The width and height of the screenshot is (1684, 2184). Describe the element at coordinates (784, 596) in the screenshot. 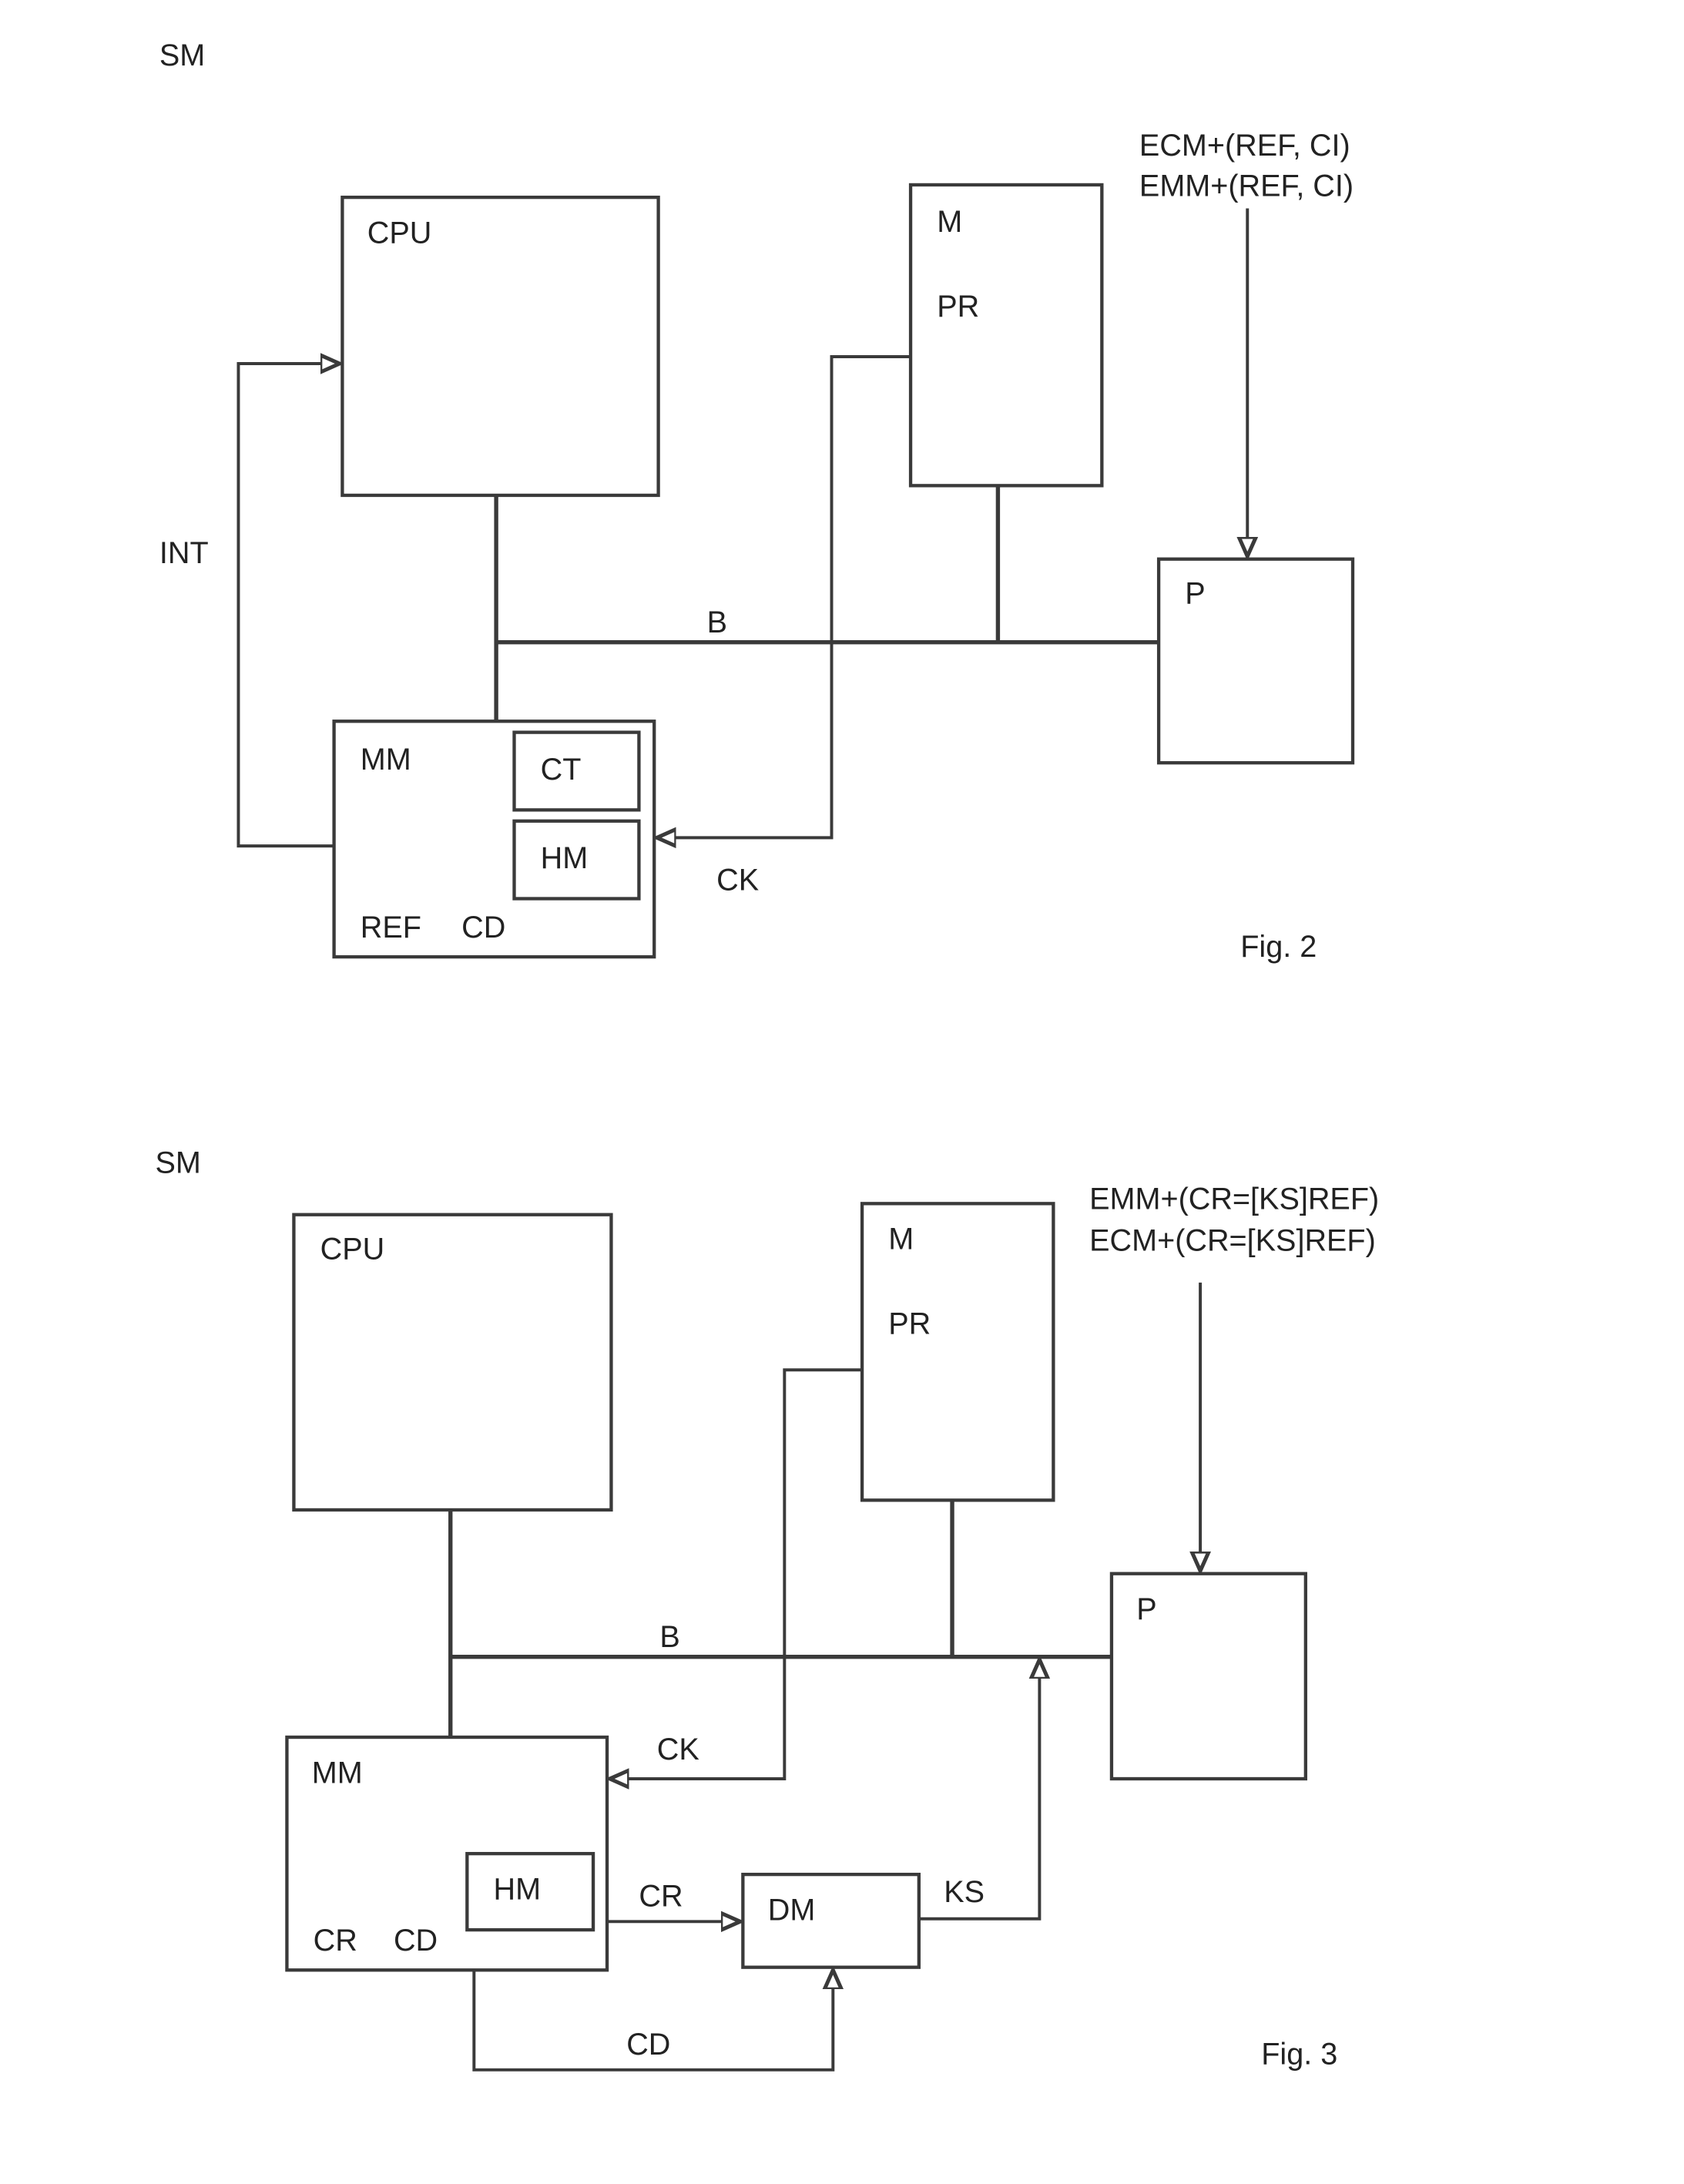

I see `fig2-clock-arrow` at that location.